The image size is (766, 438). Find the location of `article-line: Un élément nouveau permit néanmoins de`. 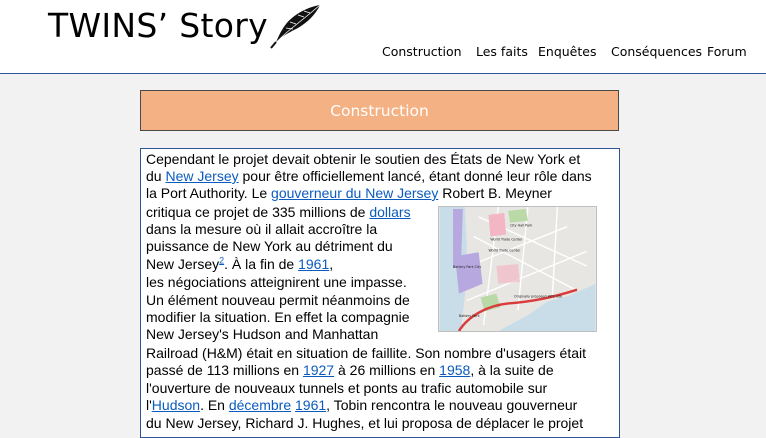

article-line: Un élément nouveau permit néanmoins de is located at coordinates (278, 300).